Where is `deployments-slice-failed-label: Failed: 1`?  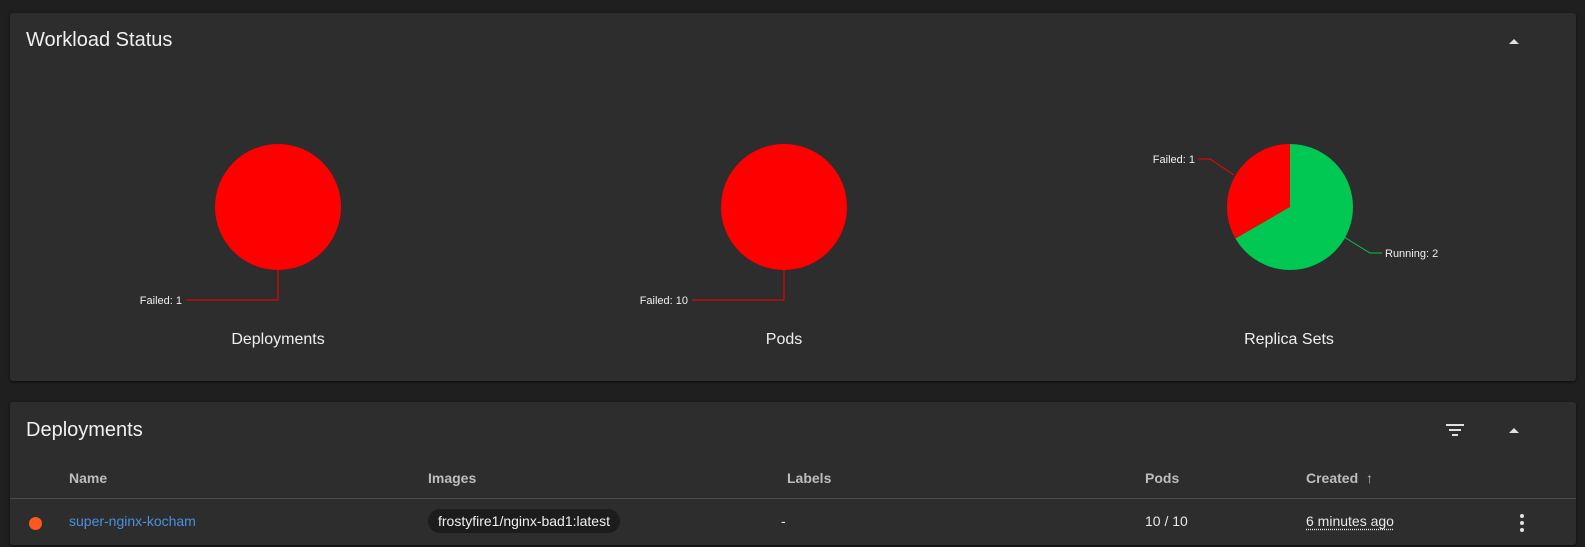
deployments-slice-failed-label: Failed: 1 is located at coordinates (161, 301).